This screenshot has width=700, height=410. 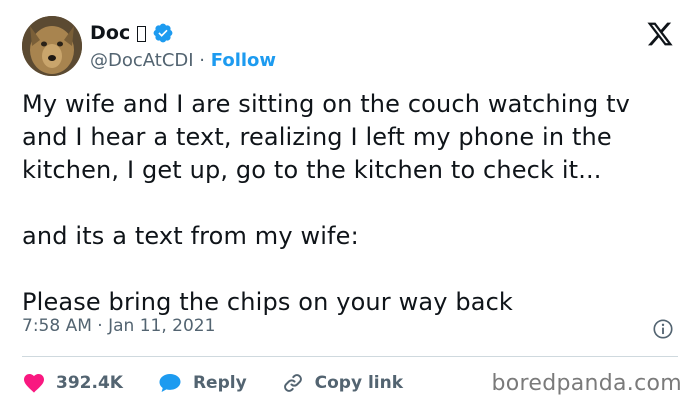 I want to click on reply-label: Reply, so click(x=219, y=383).